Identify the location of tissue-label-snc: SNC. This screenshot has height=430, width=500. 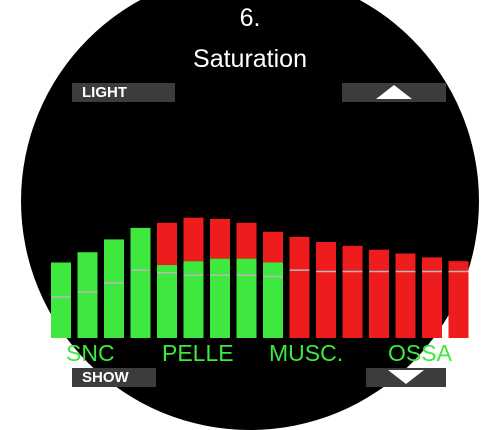
(90, 353).